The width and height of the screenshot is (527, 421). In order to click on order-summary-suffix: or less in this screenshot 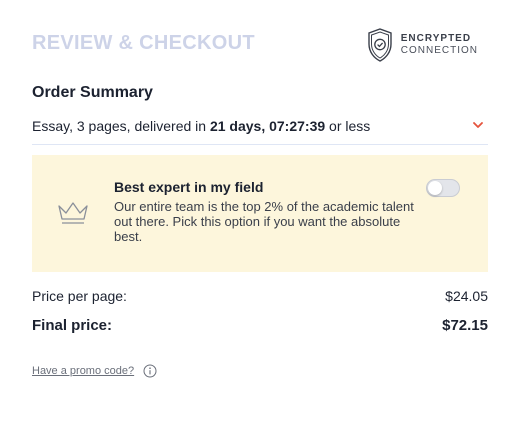, I will do `click(348, 126)`.